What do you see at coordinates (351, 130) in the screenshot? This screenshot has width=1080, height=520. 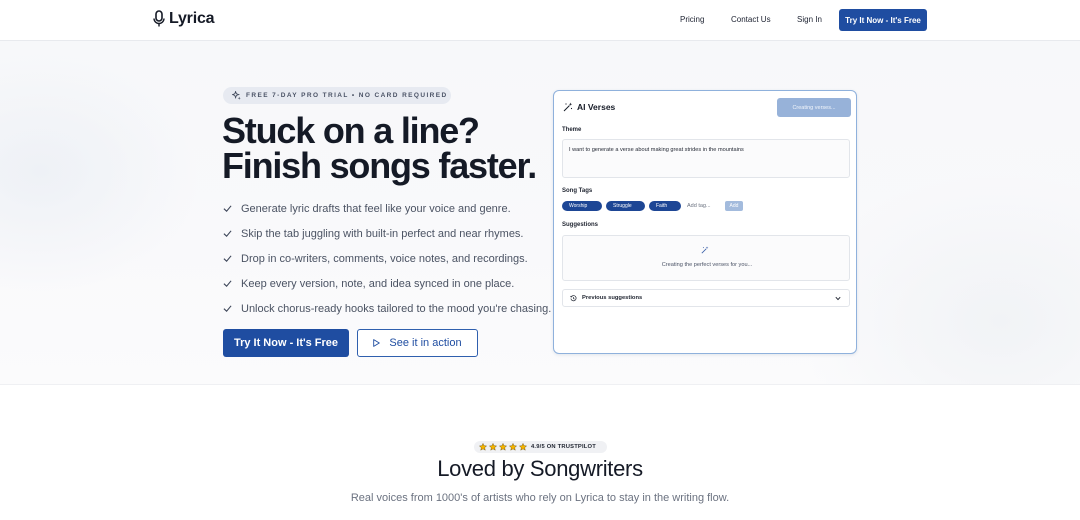 I see `hero-headline-line-1: Stuck on a line?` at bounding box center [351, 130].